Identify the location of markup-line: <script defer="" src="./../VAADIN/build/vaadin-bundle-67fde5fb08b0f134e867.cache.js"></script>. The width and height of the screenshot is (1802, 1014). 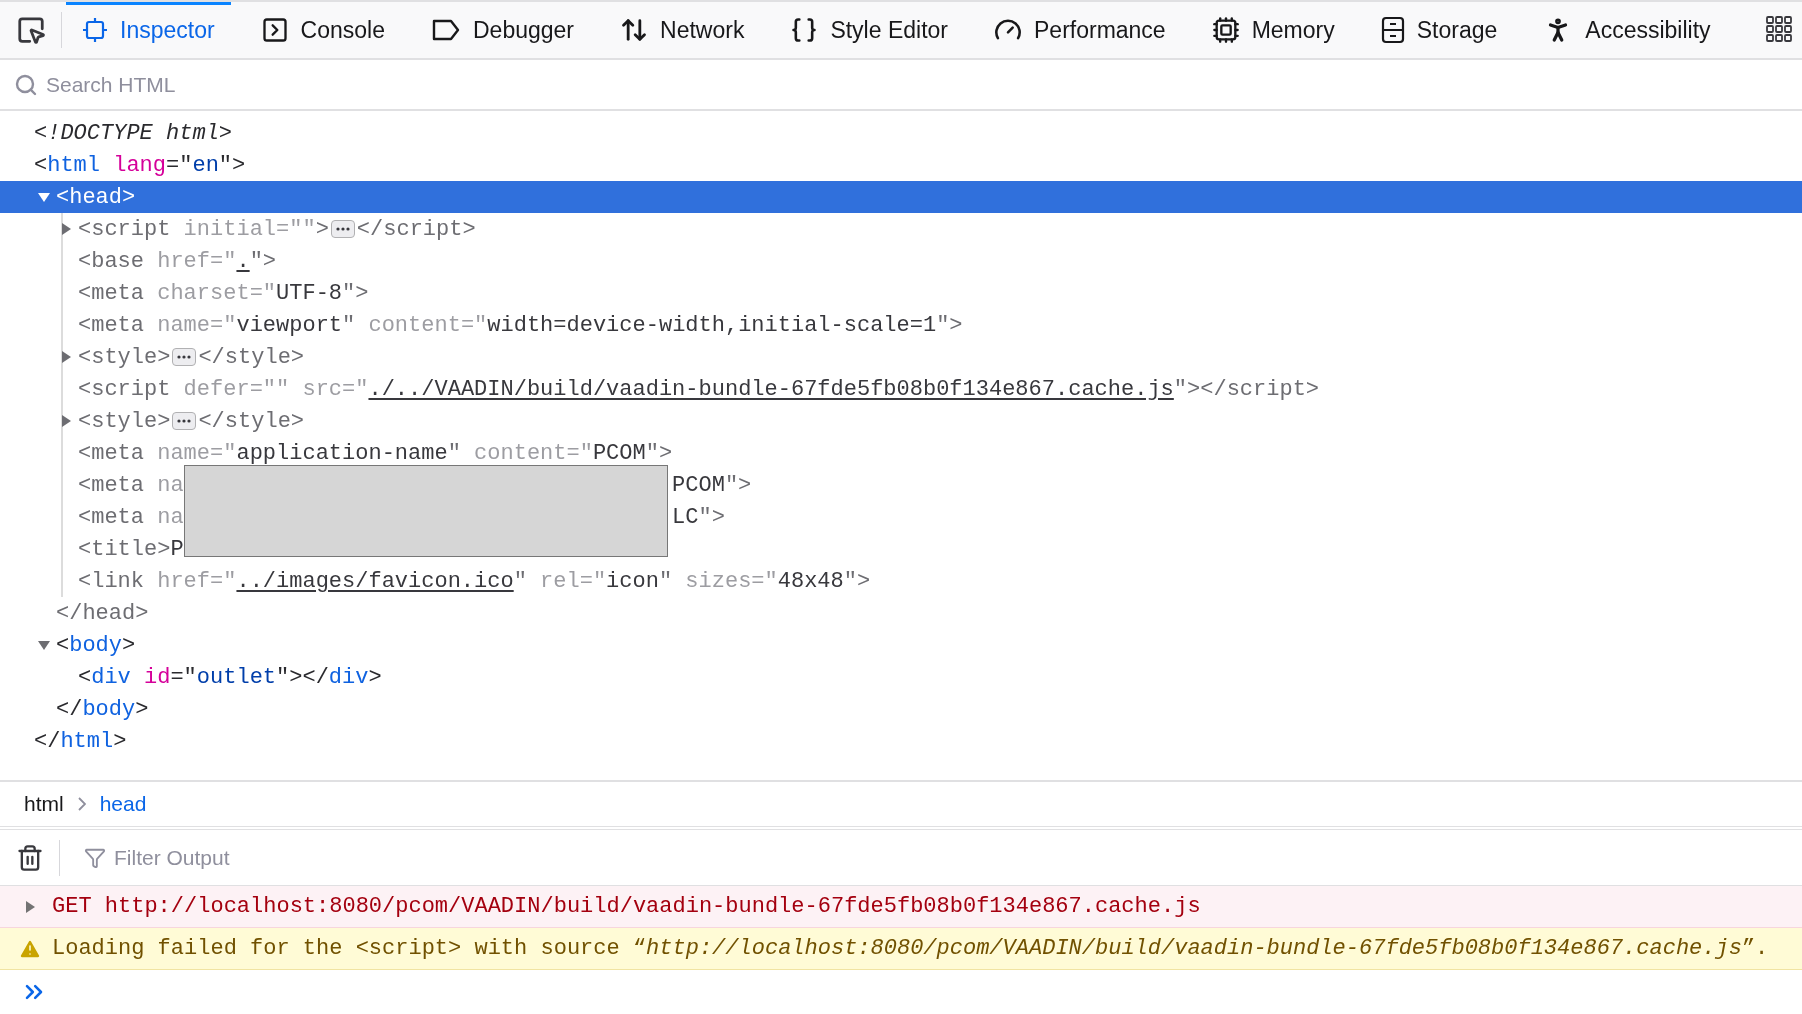
(901, 389).